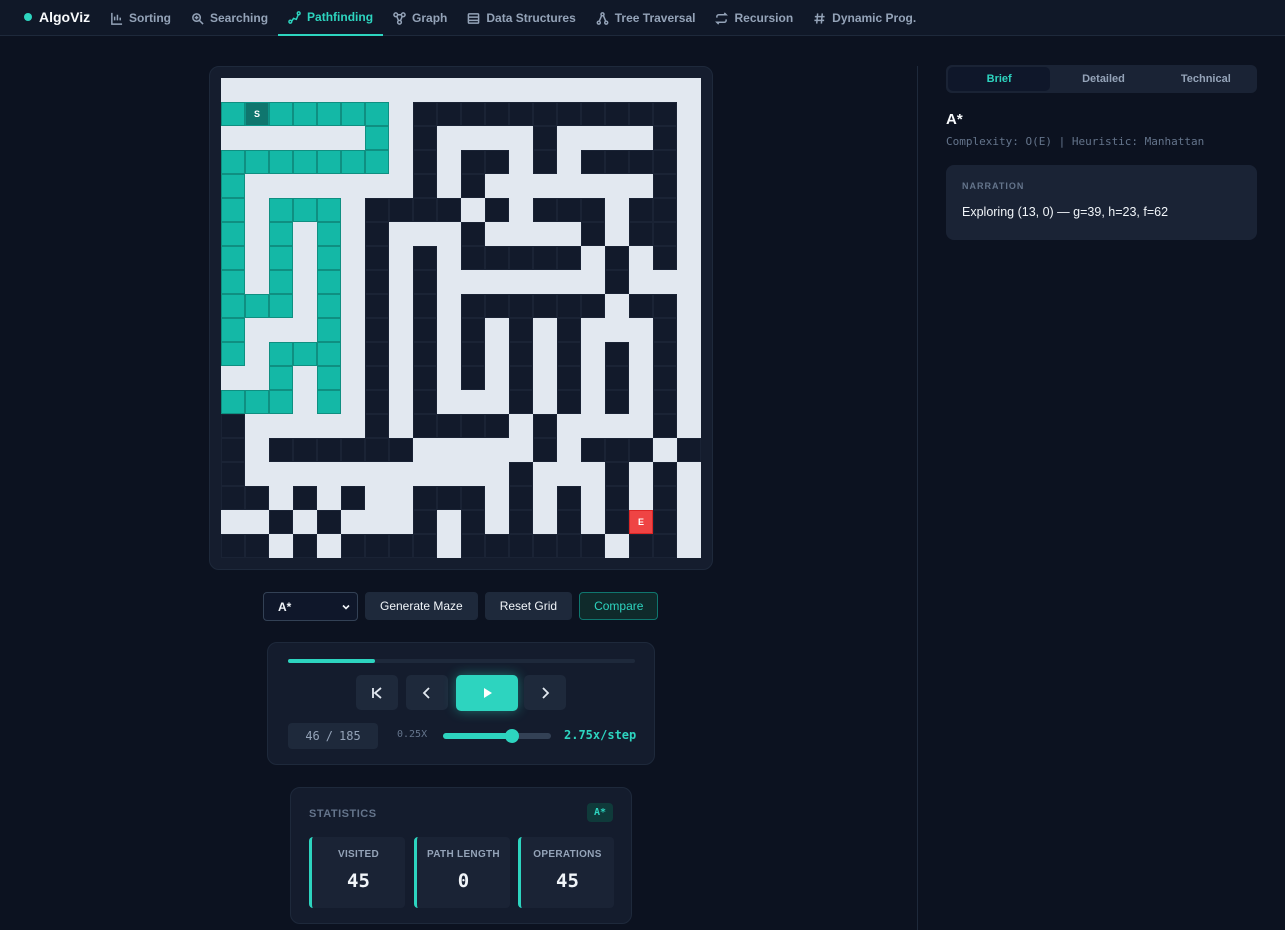 The height and width of the screenshot is (930, 1285). I want to click on maze-end-cell: E, so click(641, 522).